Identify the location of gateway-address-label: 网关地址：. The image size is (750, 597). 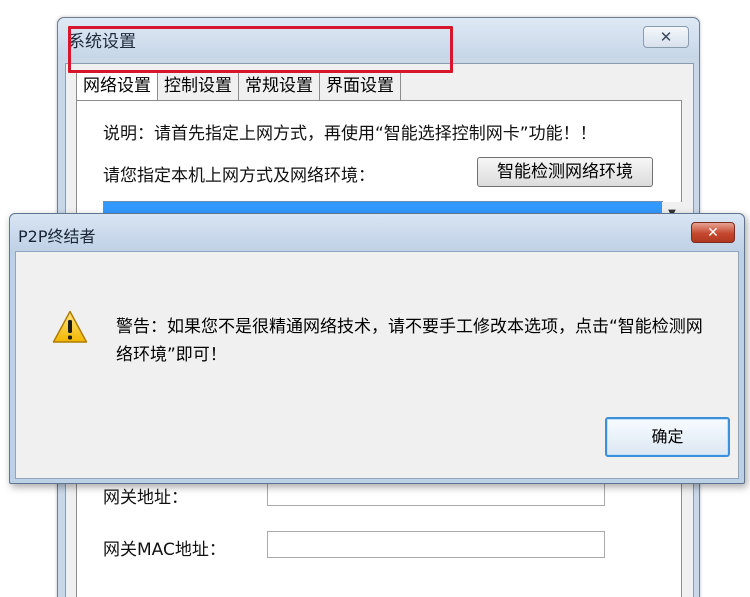
(145, 498).